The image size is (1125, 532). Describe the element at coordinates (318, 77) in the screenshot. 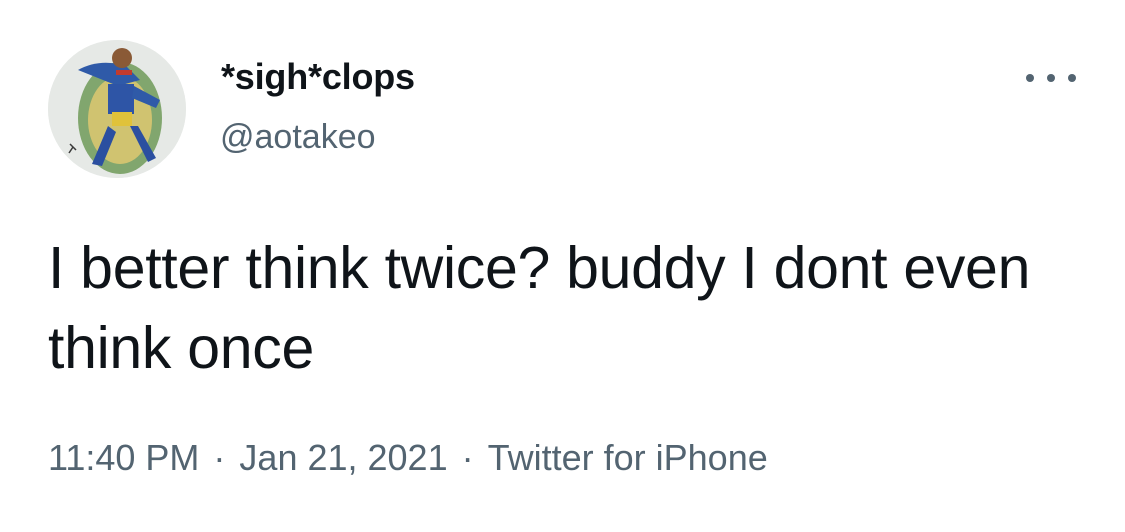

I see `display-name: *sigh*clops` at that location.